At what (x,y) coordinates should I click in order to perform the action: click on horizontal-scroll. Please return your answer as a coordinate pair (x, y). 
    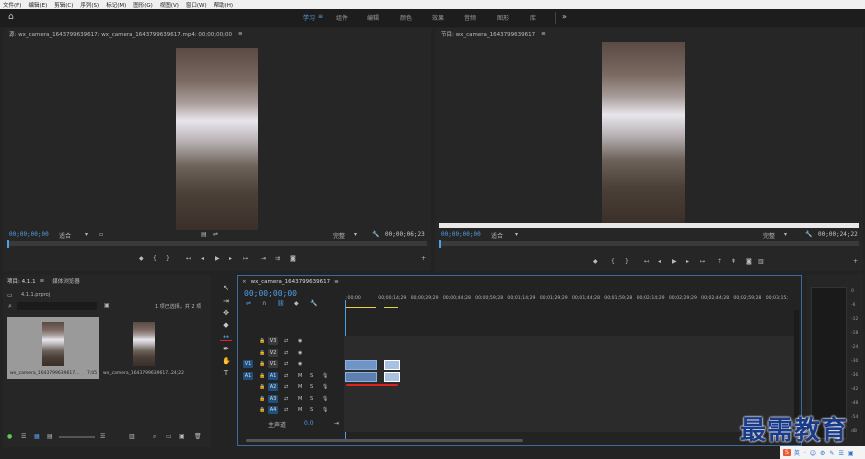
    Looking at the image, I should click on (384, 440).